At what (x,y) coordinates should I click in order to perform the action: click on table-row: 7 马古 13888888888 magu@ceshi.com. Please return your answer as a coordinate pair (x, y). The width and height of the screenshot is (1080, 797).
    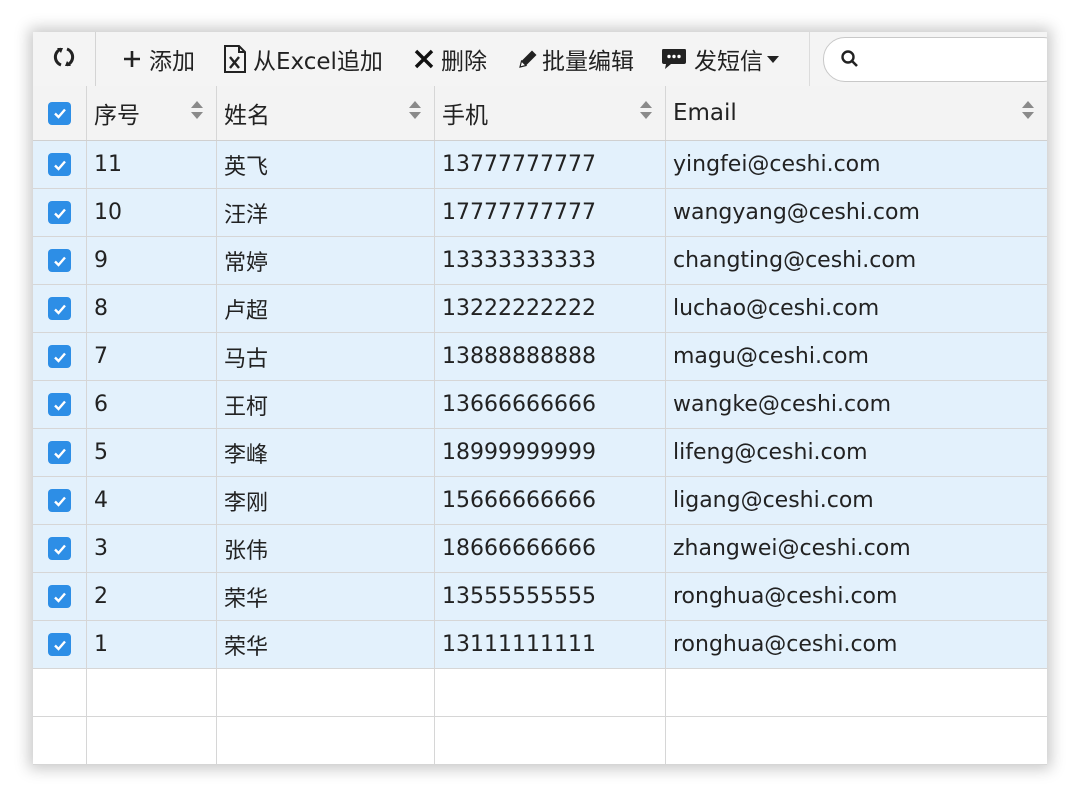
    Looking at the image, I should click on (540, 357).